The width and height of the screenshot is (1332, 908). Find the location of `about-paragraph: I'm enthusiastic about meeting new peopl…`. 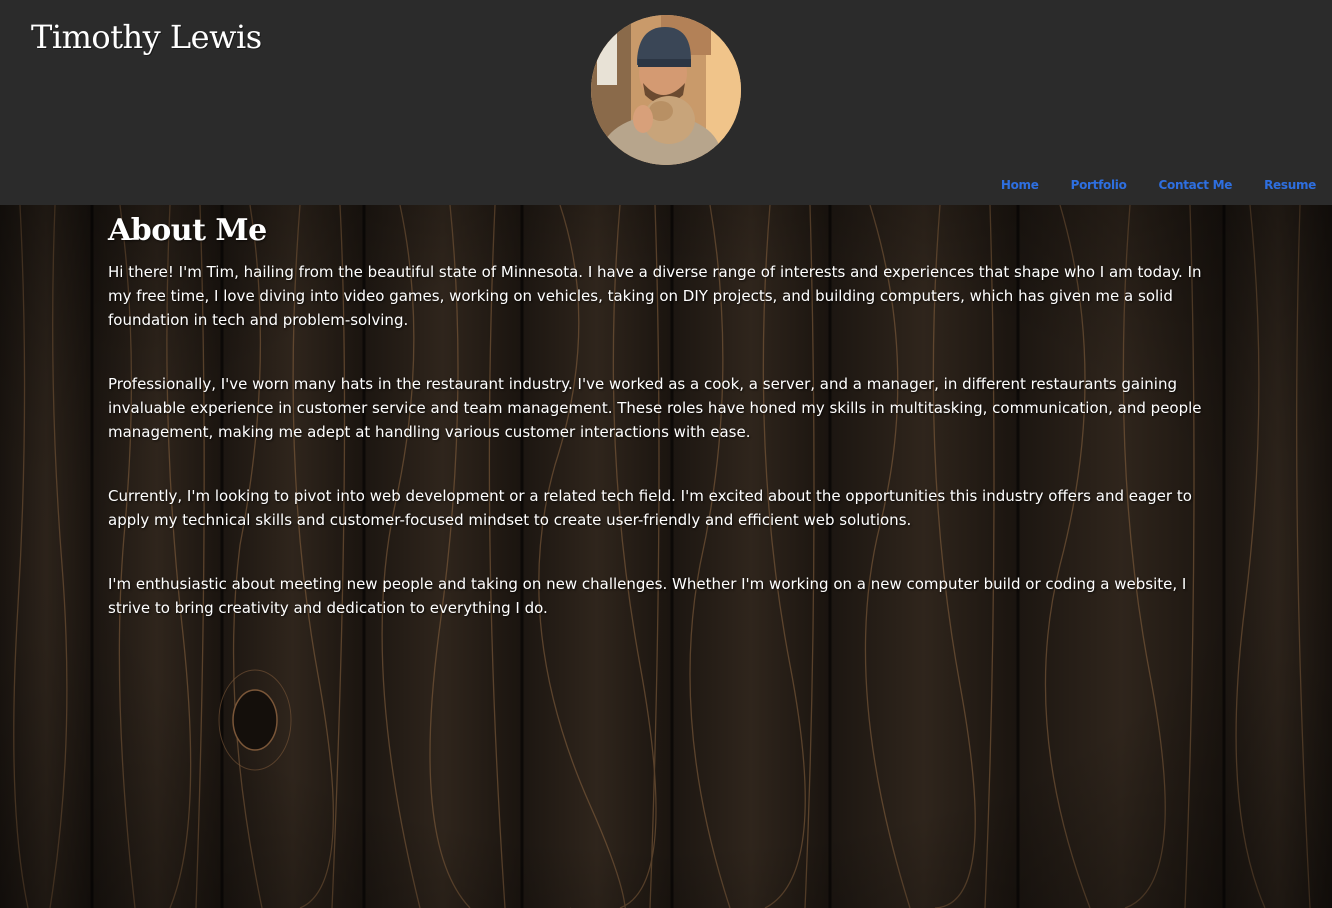

about-paragraph: I'm enthusiastic about meeting new peopl… is located at coordinates (647, 596).